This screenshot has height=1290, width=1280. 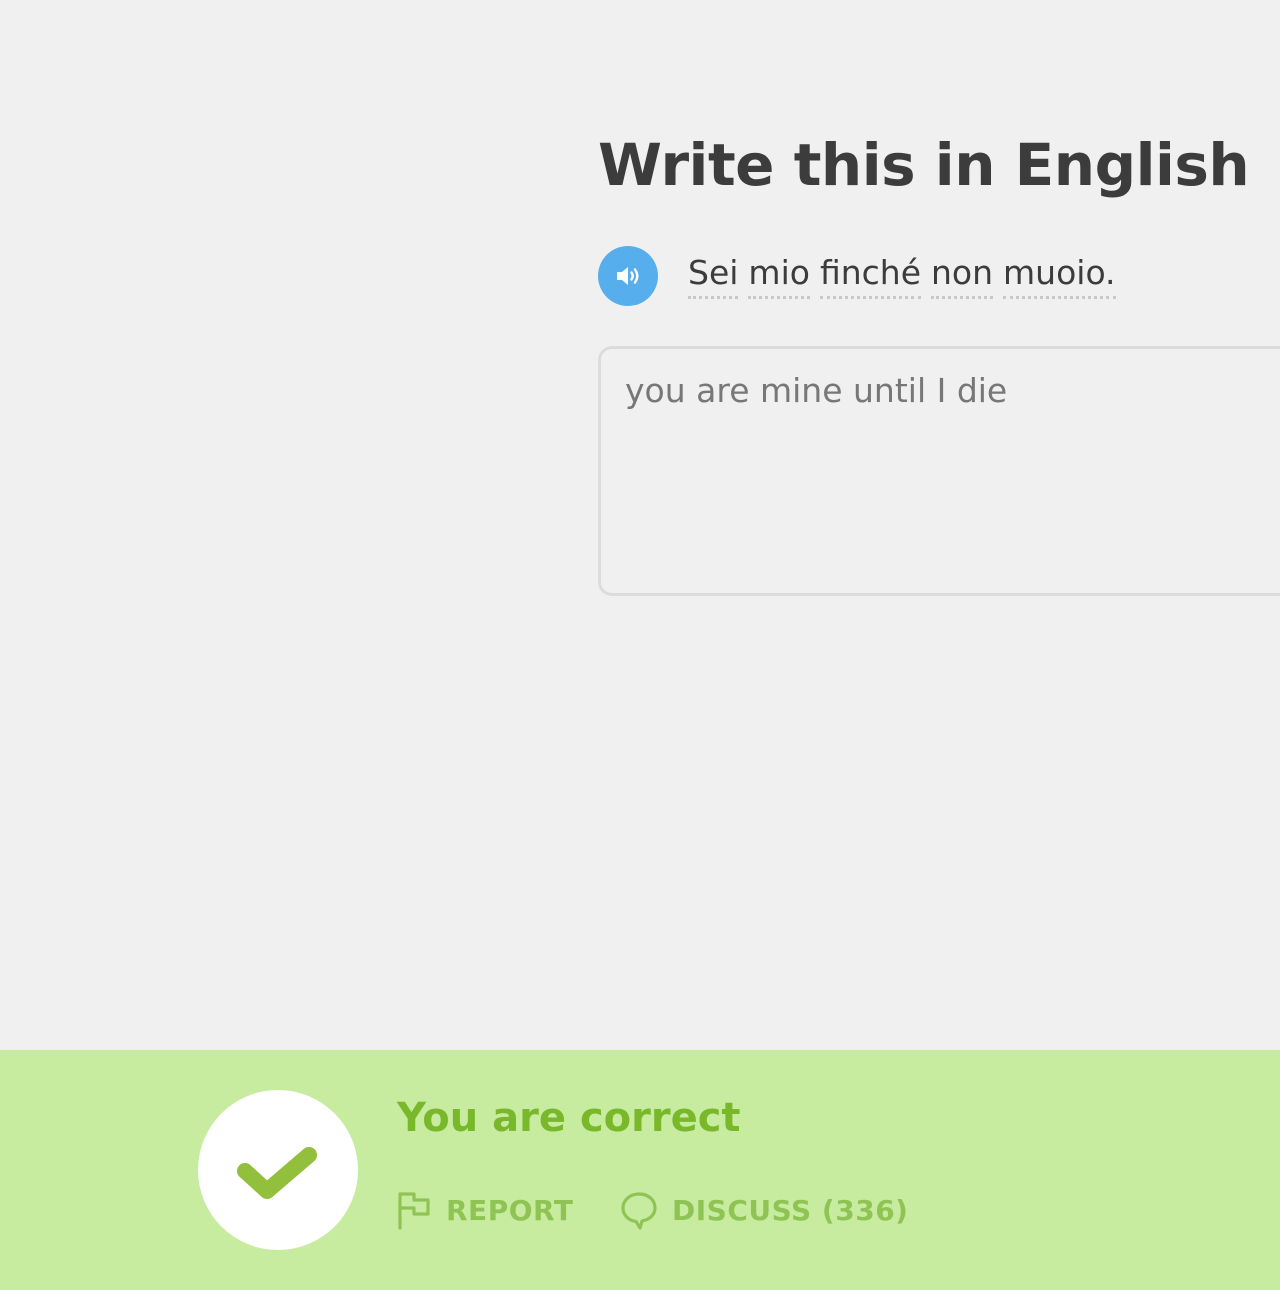 What do you see at coordinates (924, 165) in the screenshot?
I see `challenge-title: Write this in English` at bounding box center [924, 165].